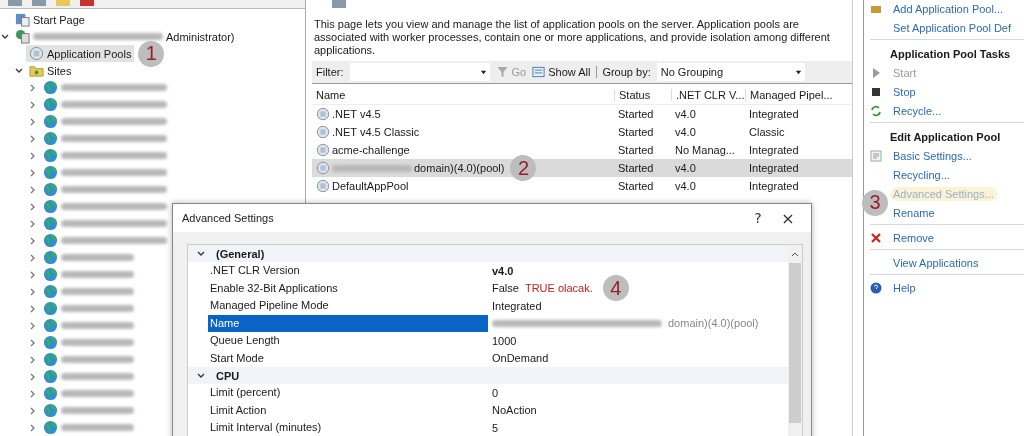 Image resolution: width=1024 pixels, height=436 pixels. Describe the element at coordinates (348, 393) in the screenshot. I see `property-name: Limit (percent)` at that location.